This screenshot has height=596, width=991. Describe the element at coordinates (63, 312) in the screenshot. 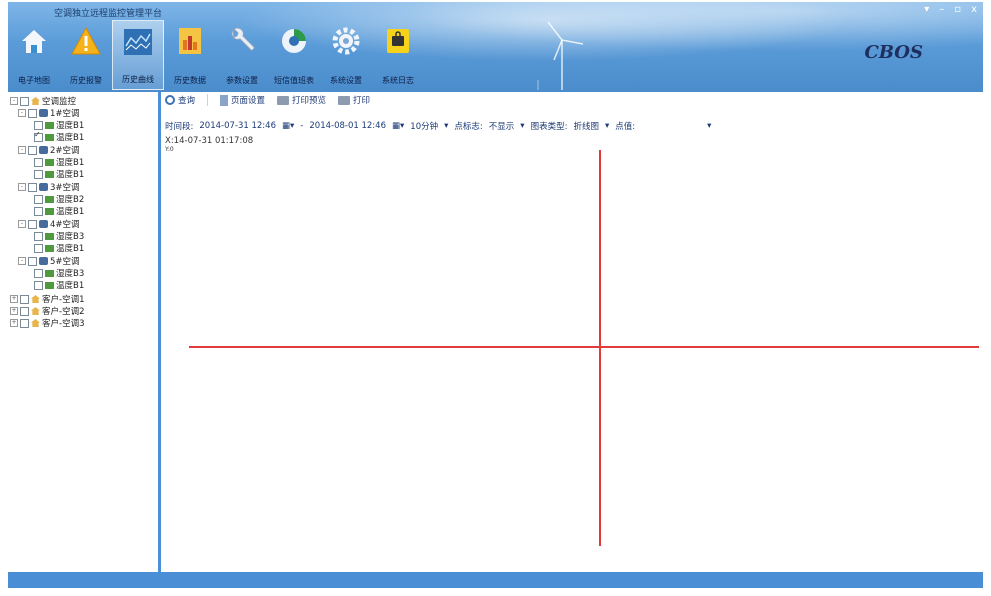

I see `tree-customer-label: 客户-空调2` at that location.